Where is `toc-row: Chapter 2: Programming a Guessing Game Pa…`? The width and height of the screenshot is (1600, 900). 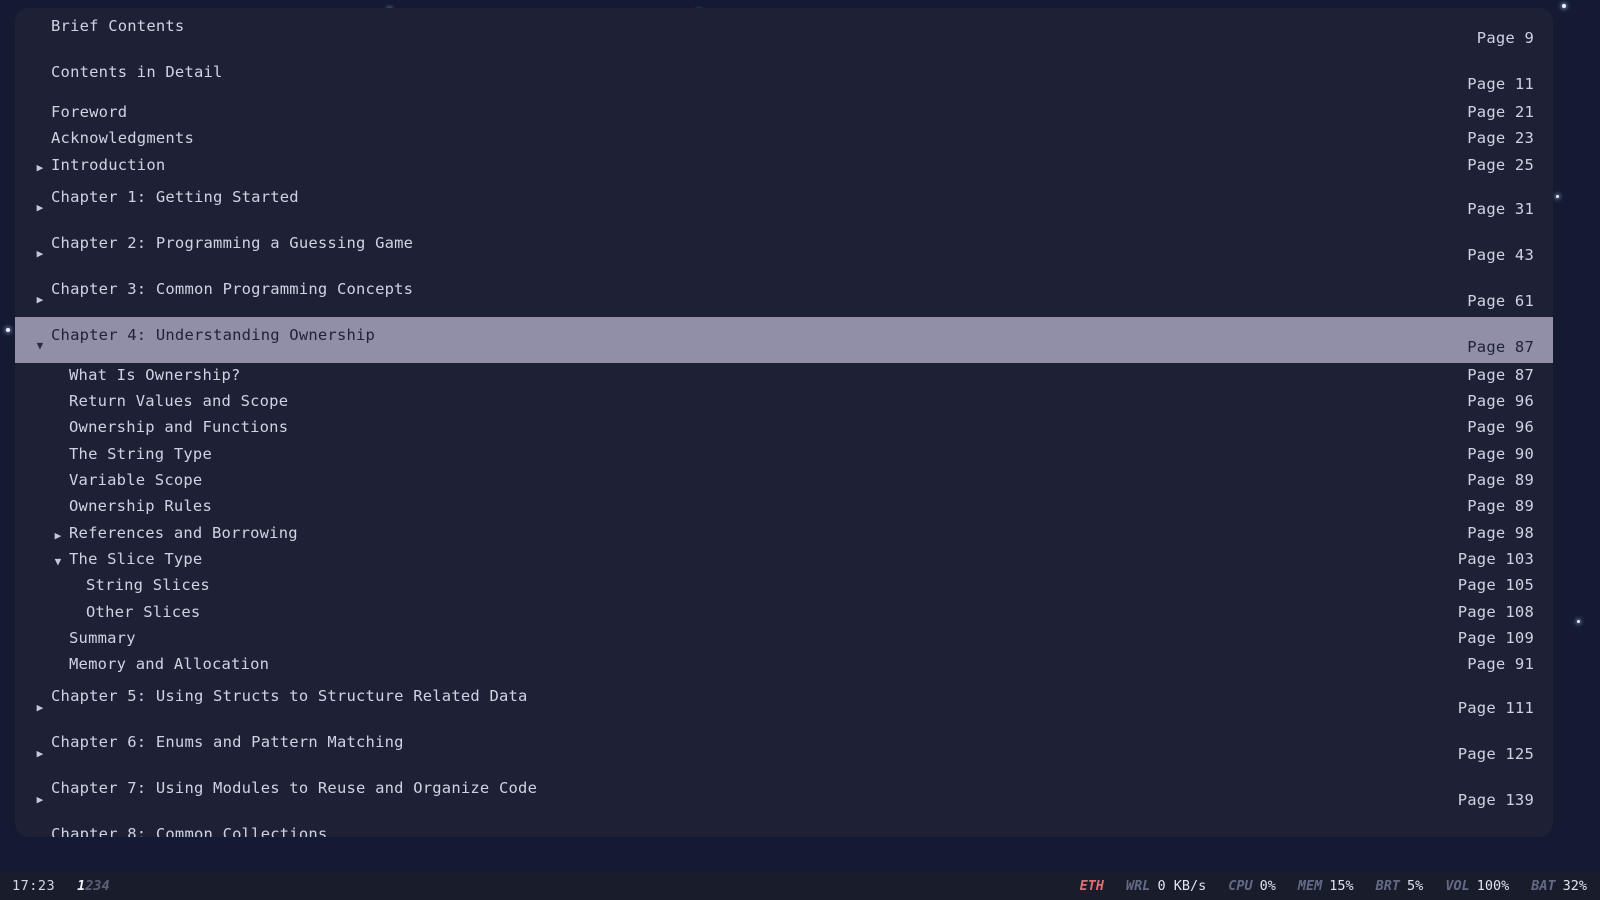 toc-row: Chapter 2: Programming a Guessing Game Pa… is located at coordinates (784, 248).